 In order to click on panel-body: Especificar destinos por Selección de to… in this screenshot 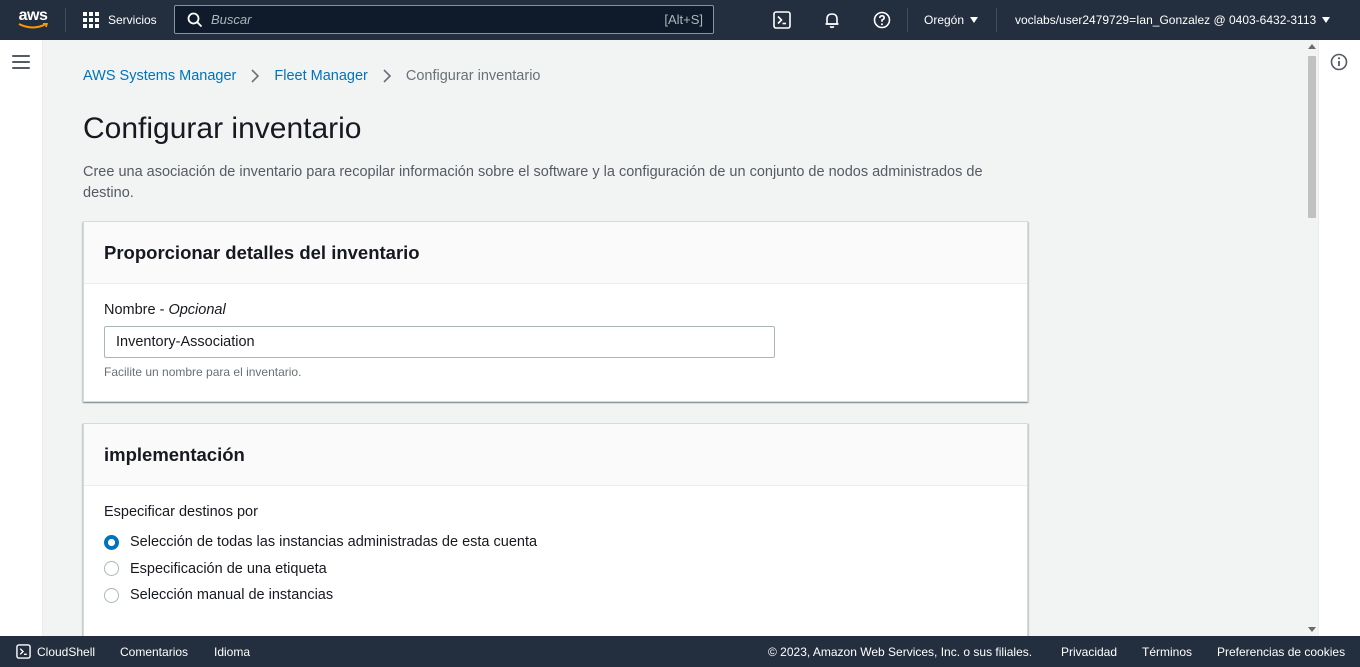, I will do `click(555, 557)`.